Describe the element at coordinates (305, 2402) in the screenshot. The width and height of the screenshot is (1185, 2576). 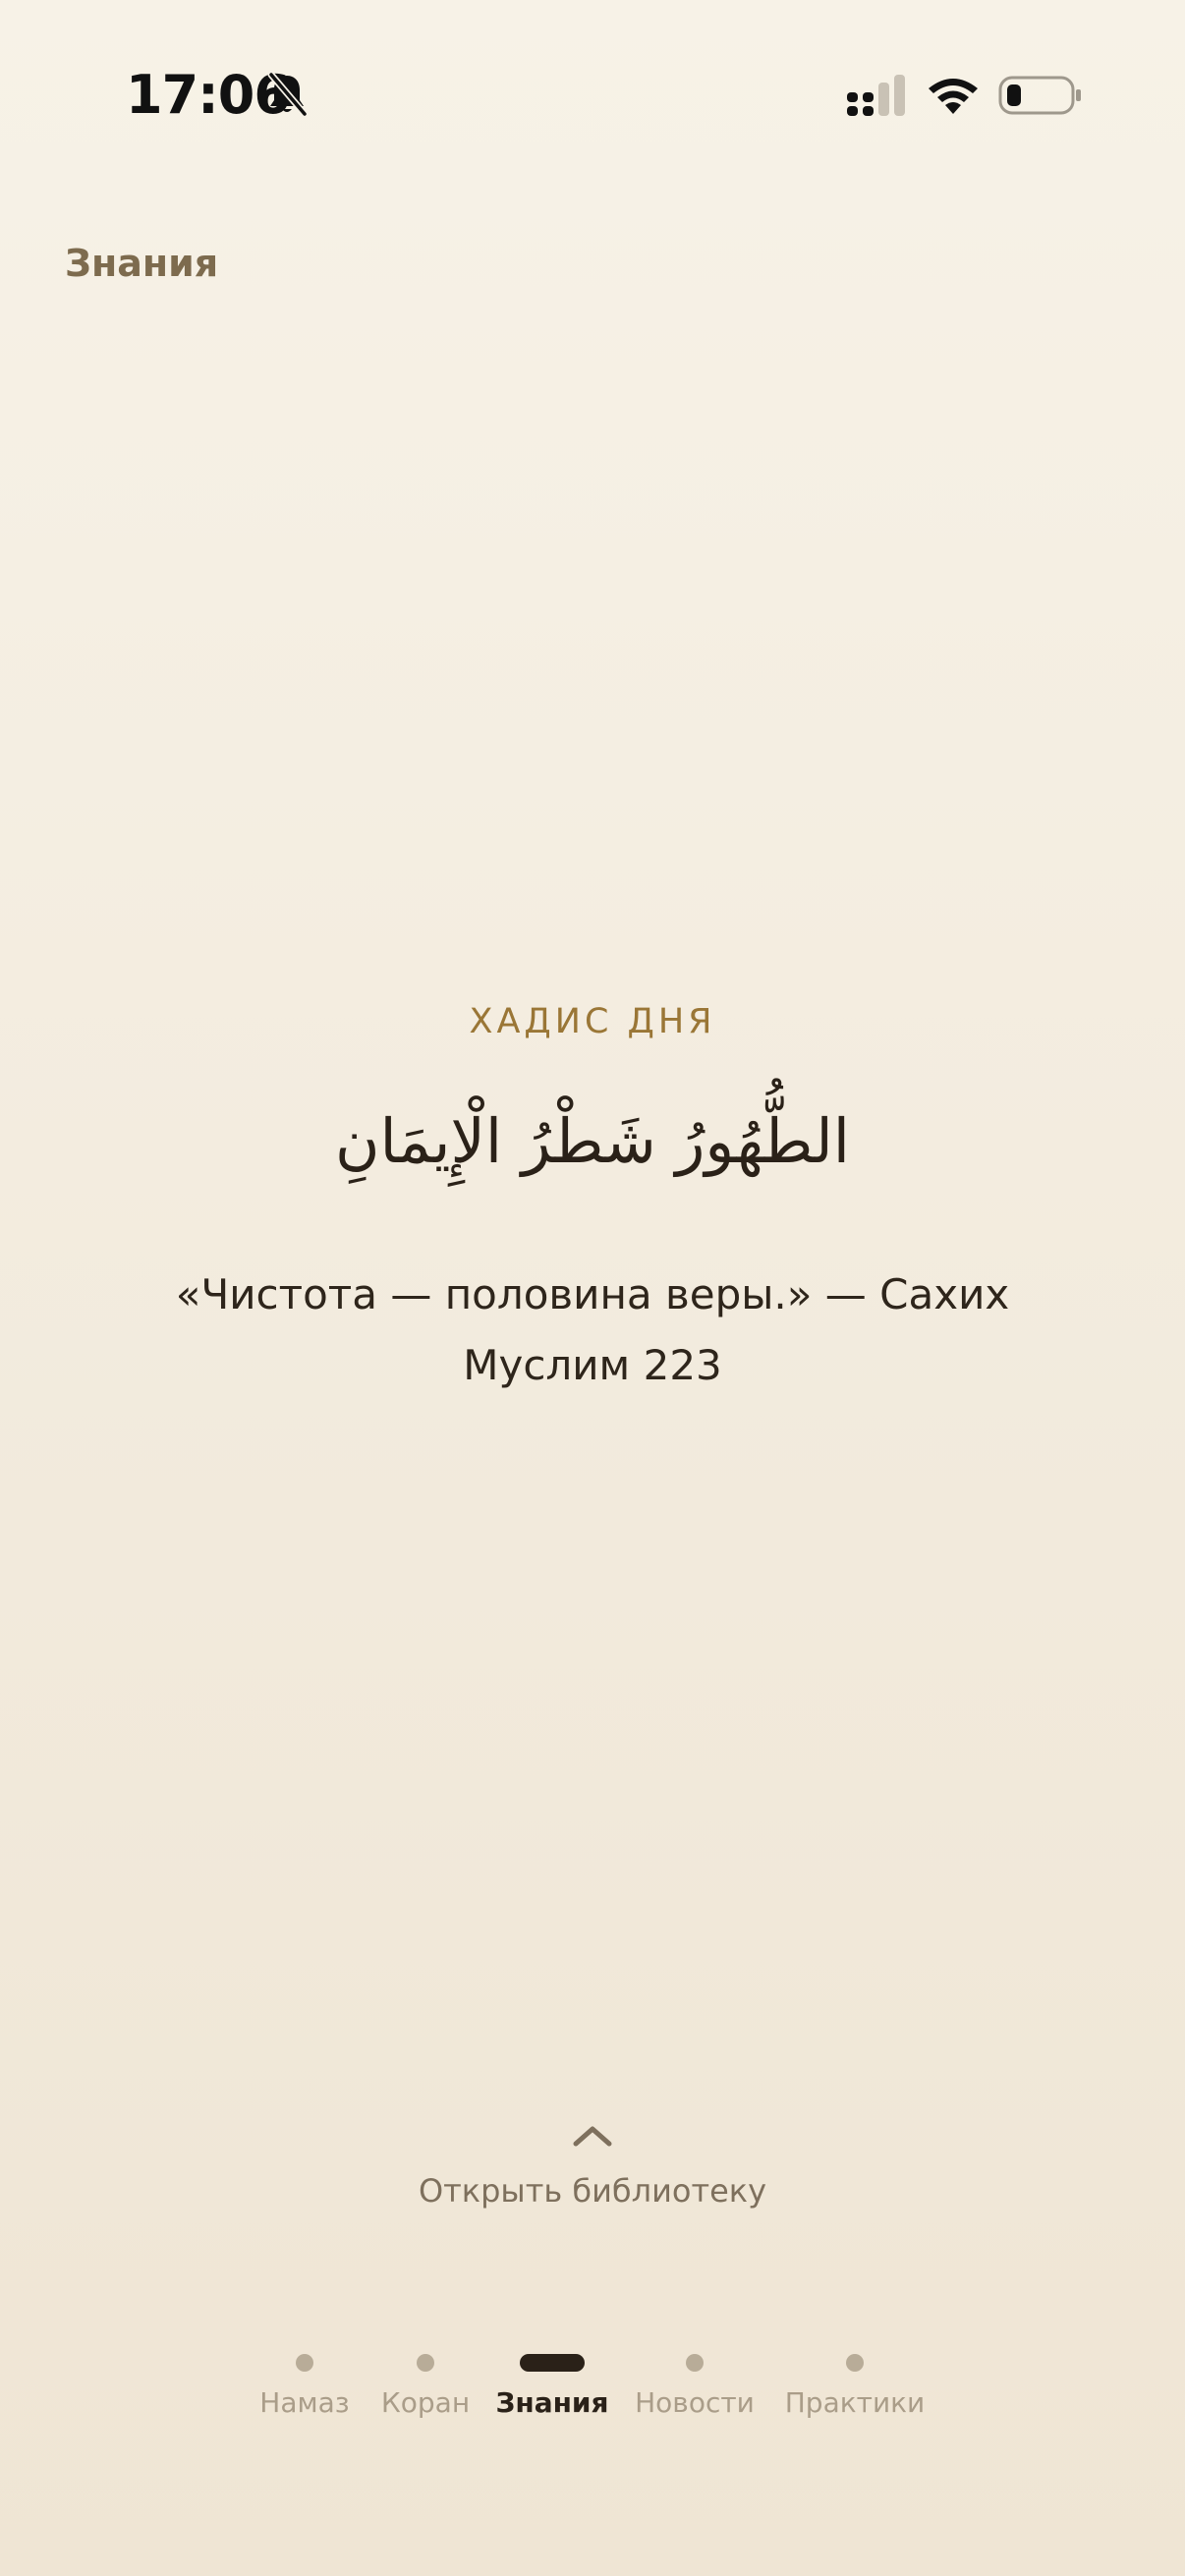
I see `tab-label: Намаз` at that location.